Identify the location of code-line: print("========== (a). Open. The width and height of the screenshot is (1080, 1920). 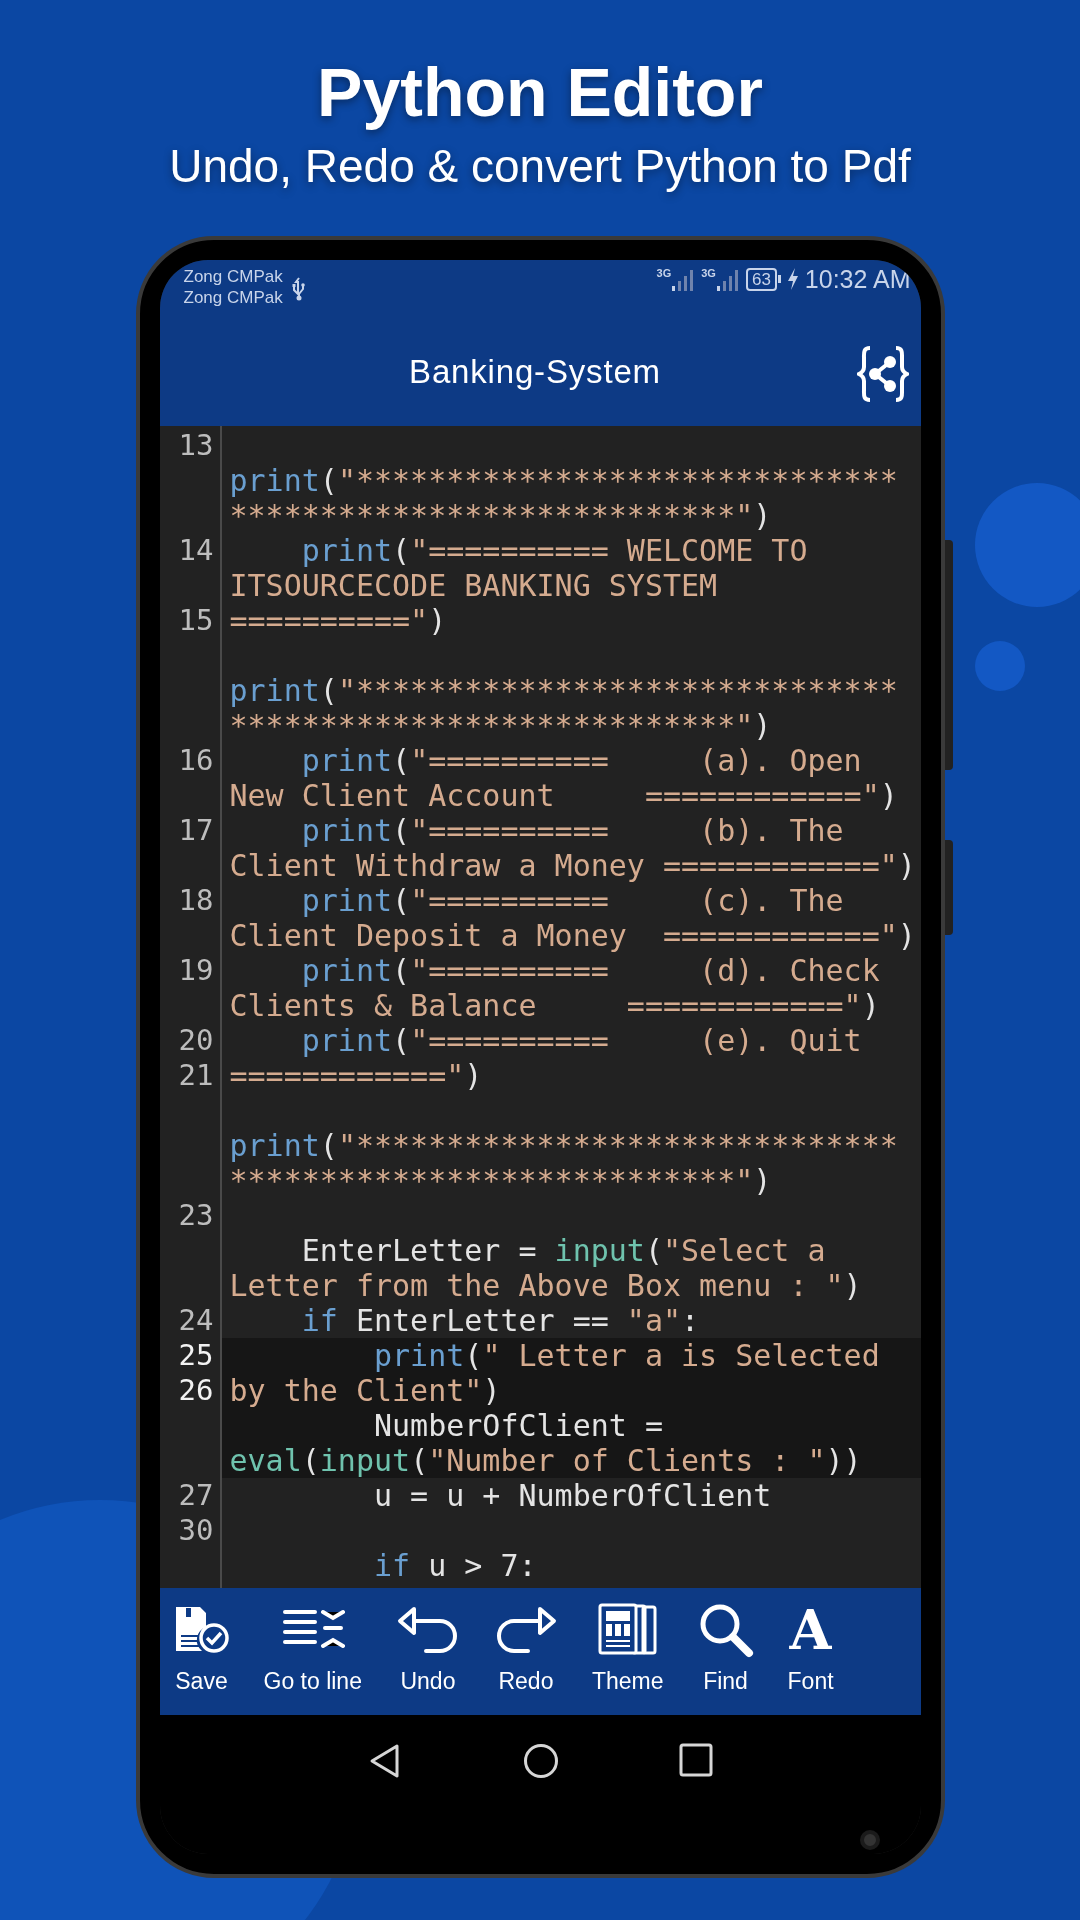
(581, 760).